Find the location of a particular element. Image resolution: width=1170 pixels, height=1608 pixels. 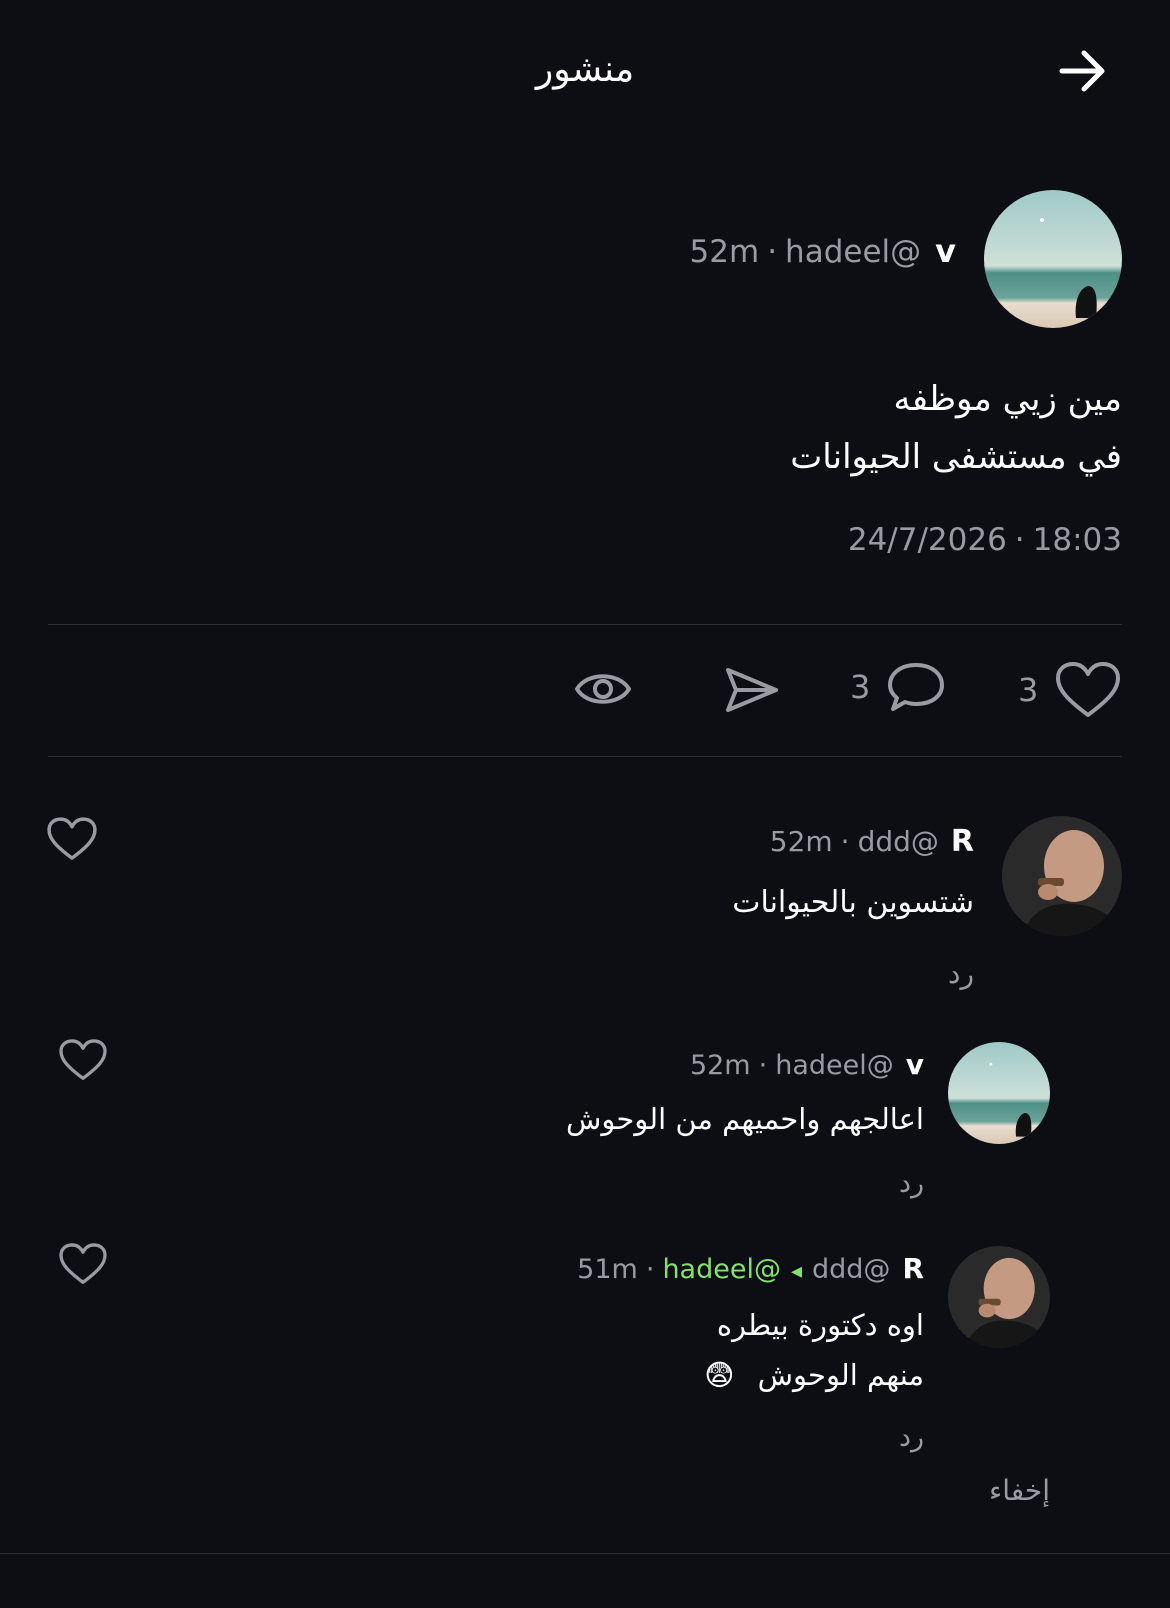

share-button is located at coordinates (751, 690).